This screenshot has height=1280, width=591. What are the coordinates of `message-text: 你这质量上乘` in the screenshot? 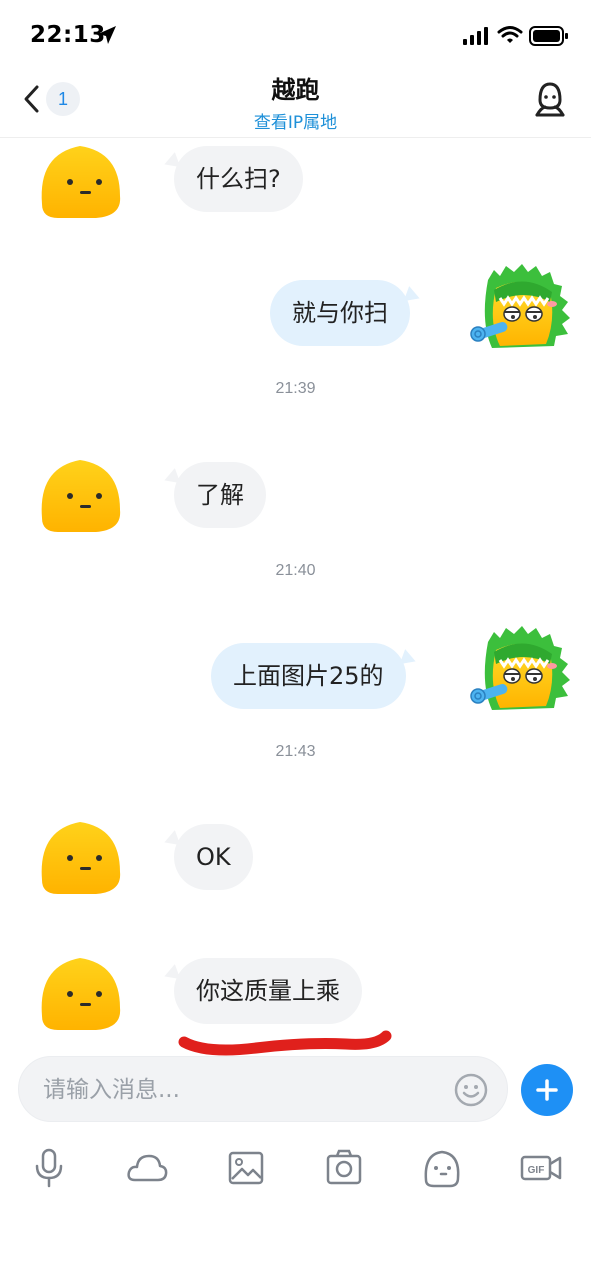 It's located at (268, 991).